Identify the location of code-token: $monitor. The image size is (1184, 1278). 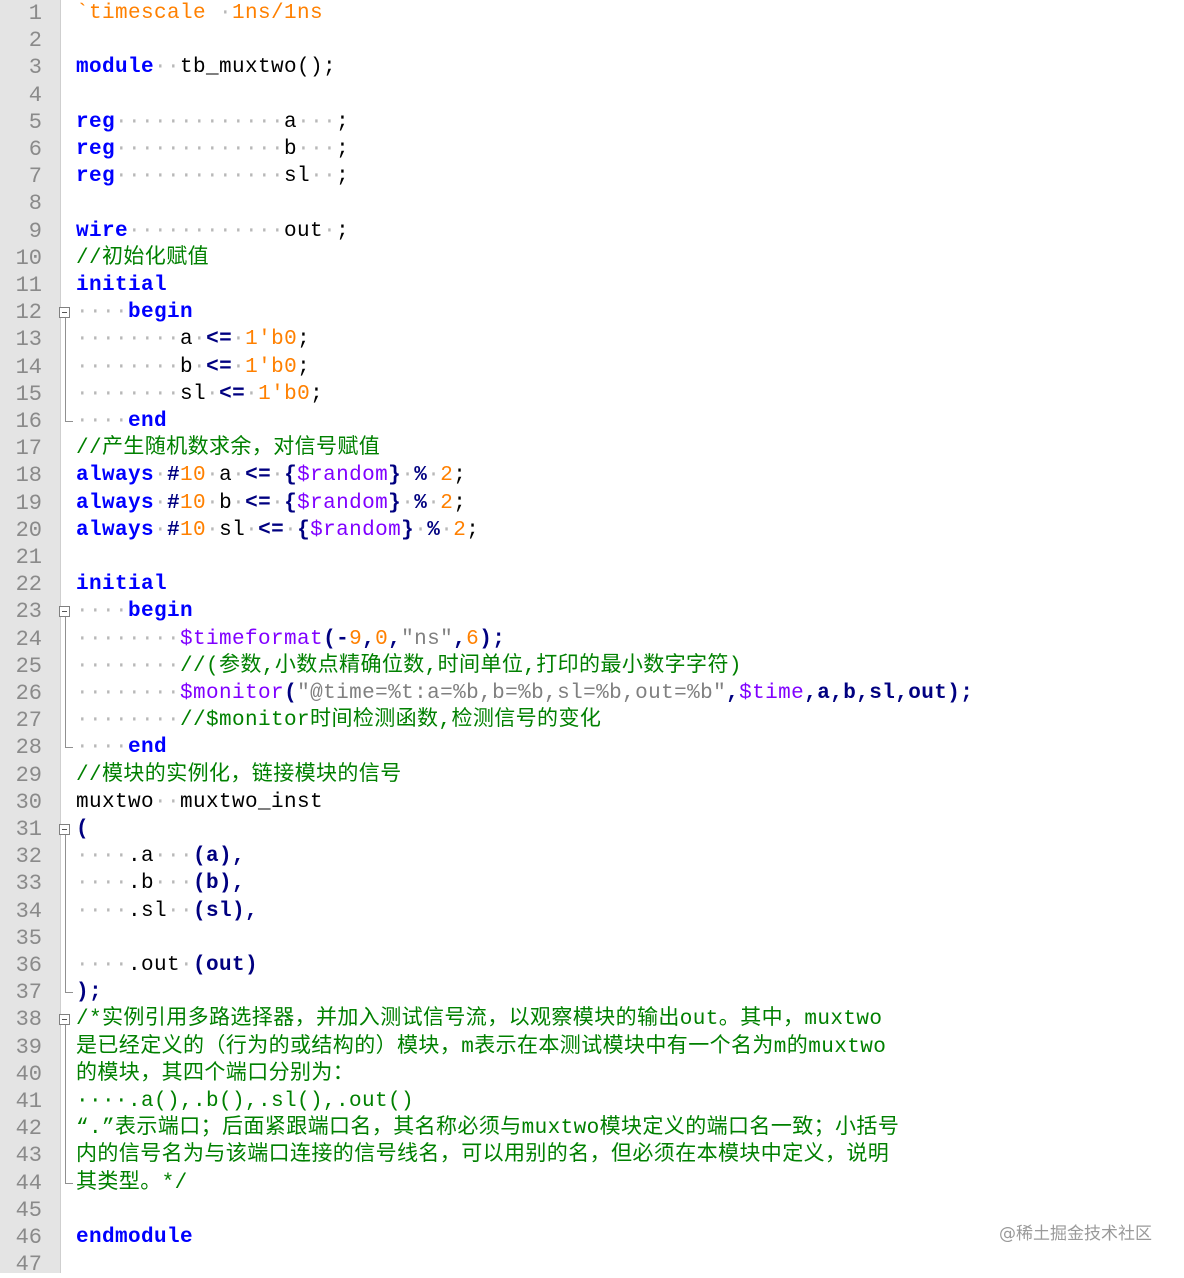
(232, 693).